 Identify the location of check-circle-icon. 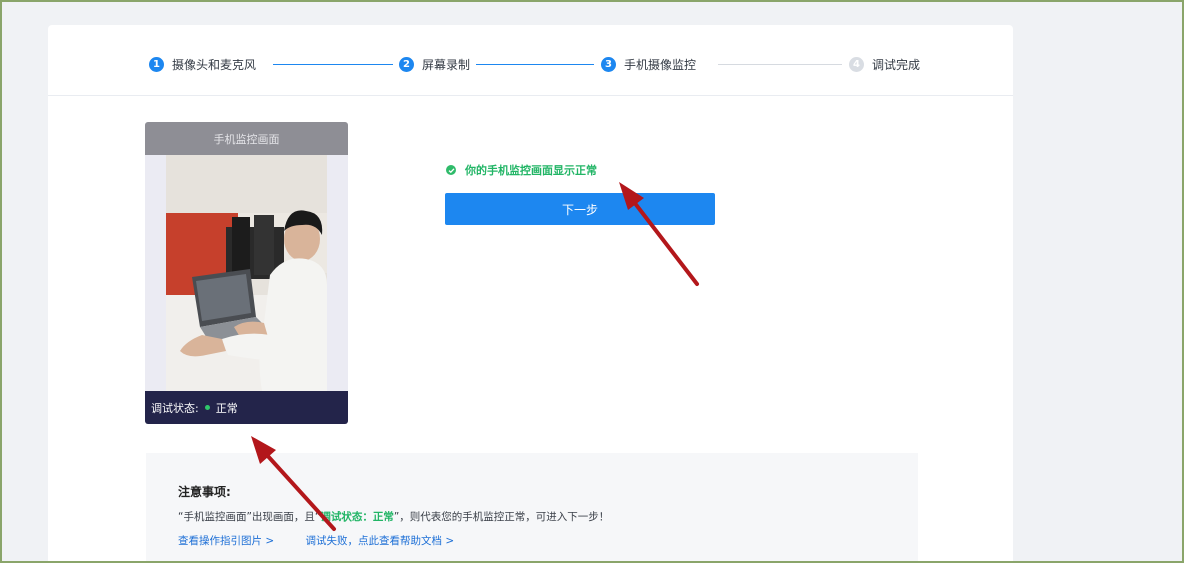
(451, 170).